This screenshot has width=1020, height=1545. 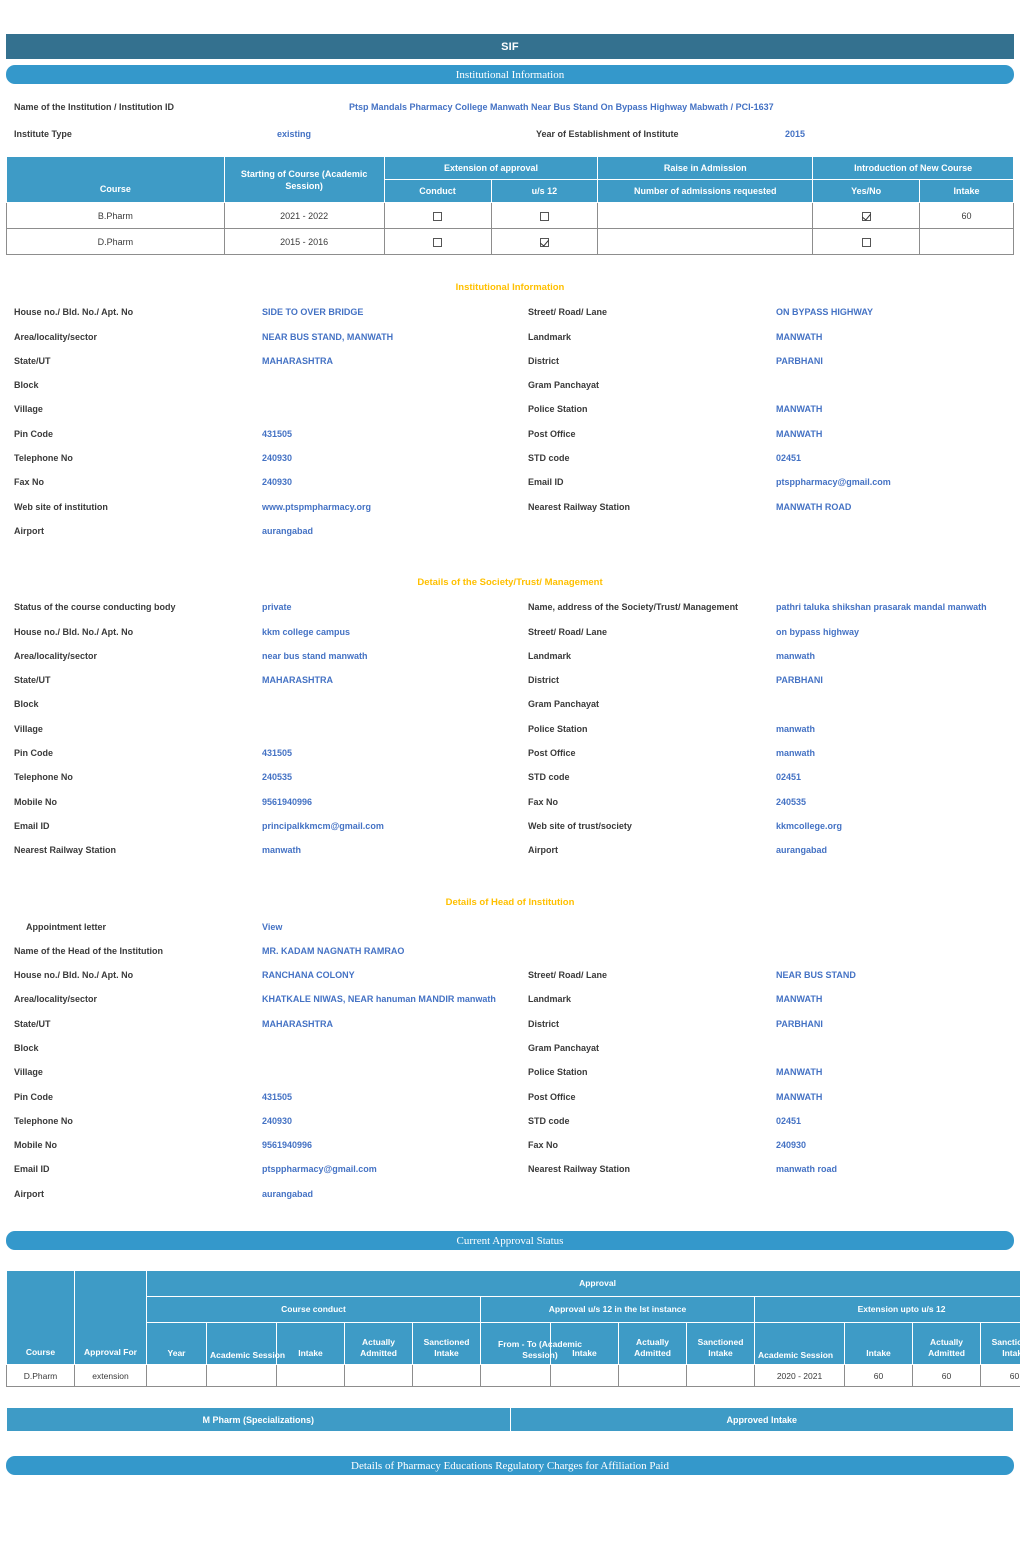 What do you see at coordinates (395, 1169) in the screenshot?
I see `detail-value-left: ptsppharmacy@gmail.com` at bounding box center [395, 1169].